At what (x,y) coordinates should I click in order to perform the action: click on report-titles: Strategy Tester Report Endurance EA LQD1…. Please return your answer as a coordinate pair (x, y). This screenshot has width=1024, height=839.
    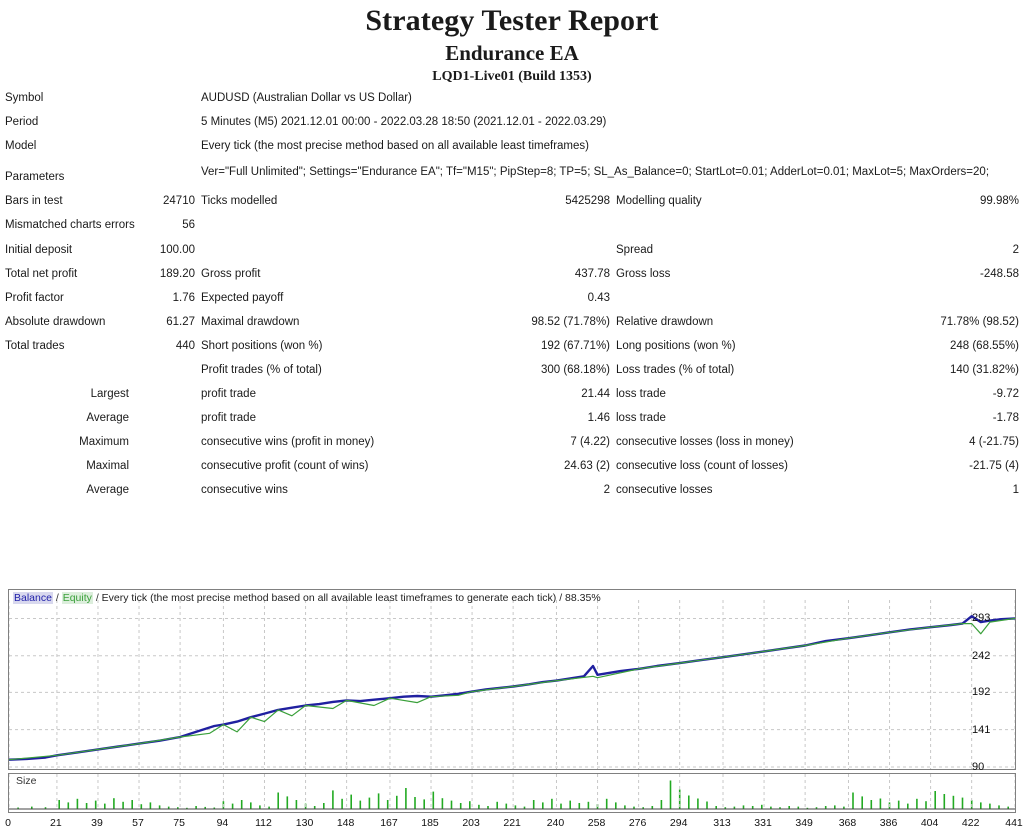
    Looking at the image, I should click on (512, 43).